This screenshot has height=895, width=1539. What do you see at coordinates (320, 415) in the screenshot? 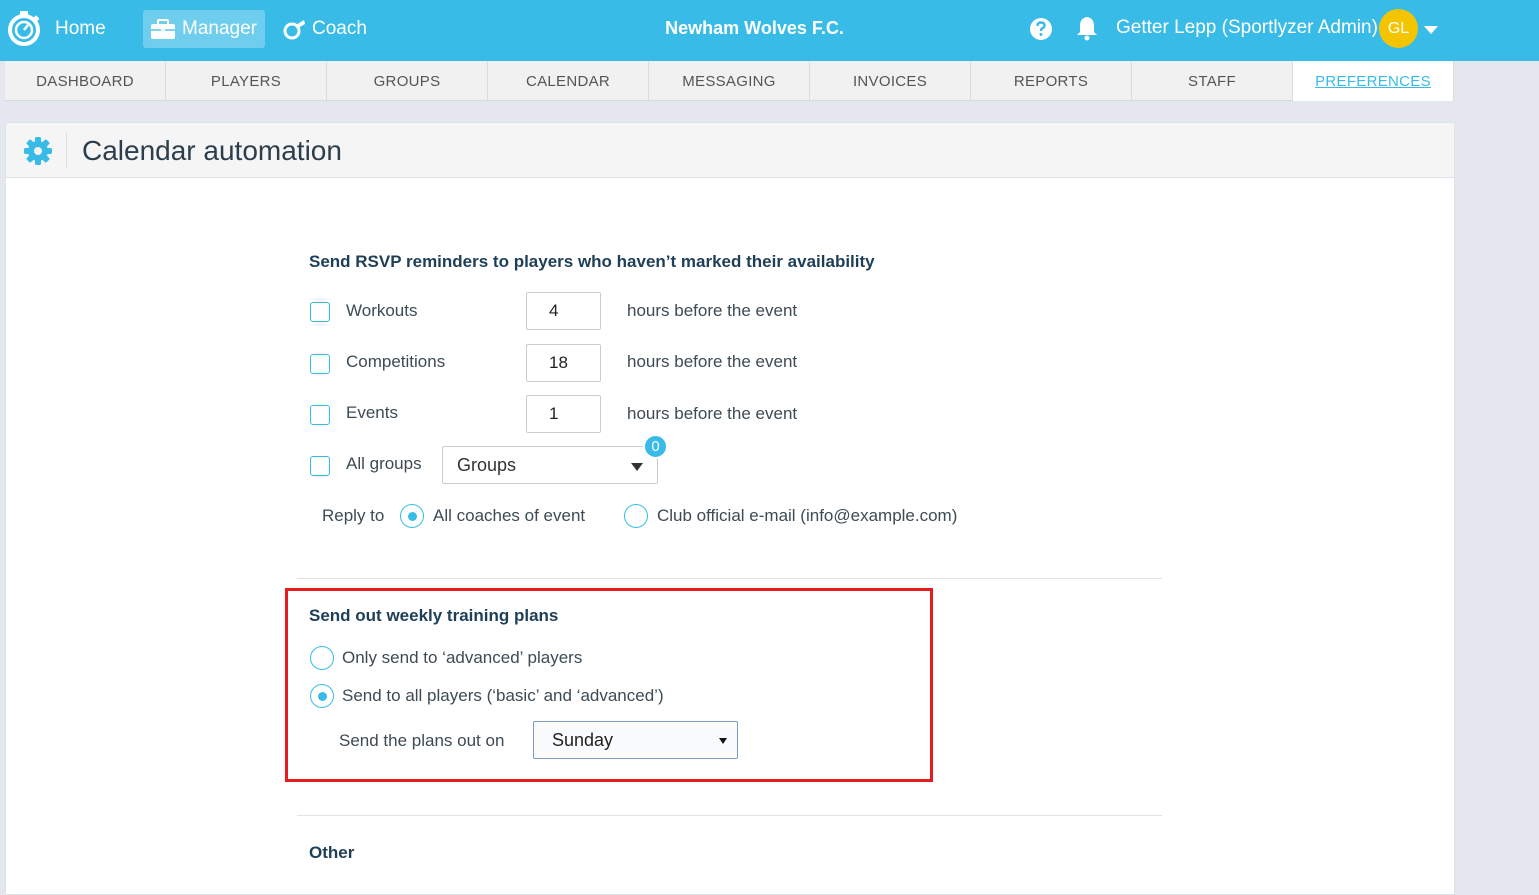
I see `events-checkbox` at bounding box center [320, 415].